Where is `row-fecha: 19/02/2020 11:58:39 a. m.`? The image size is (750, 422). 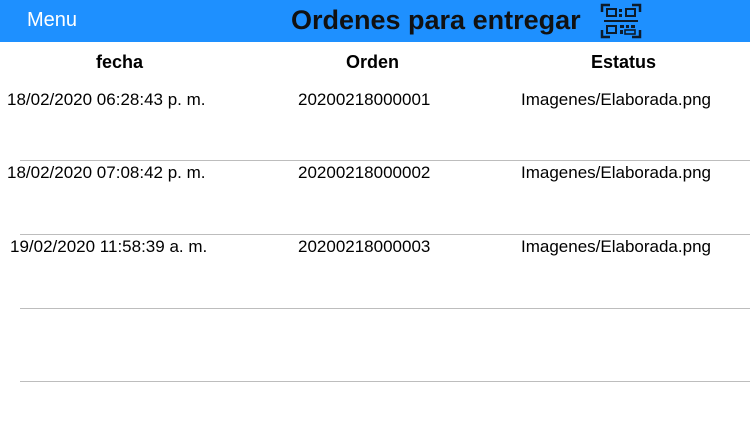
row-fecha: 19/02/2020 11:58:39 a. m. is located at coordinates (109, 246).